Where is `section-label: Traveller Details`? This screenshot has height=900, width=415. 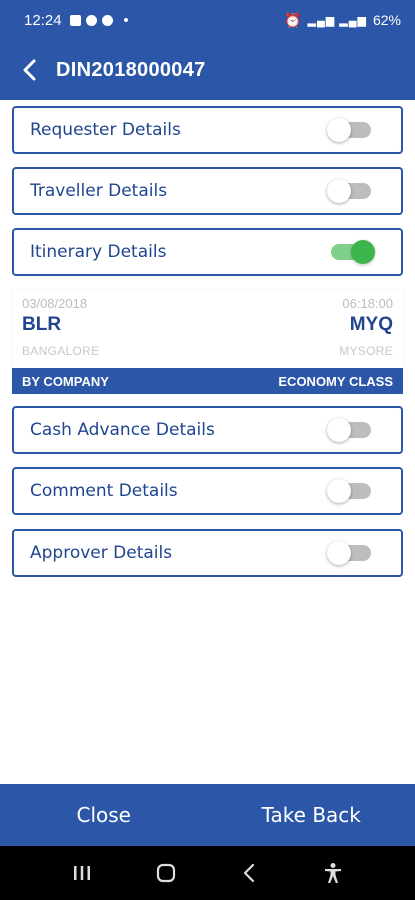
section-label: Traveller Details is located at coordinates (99, 191).